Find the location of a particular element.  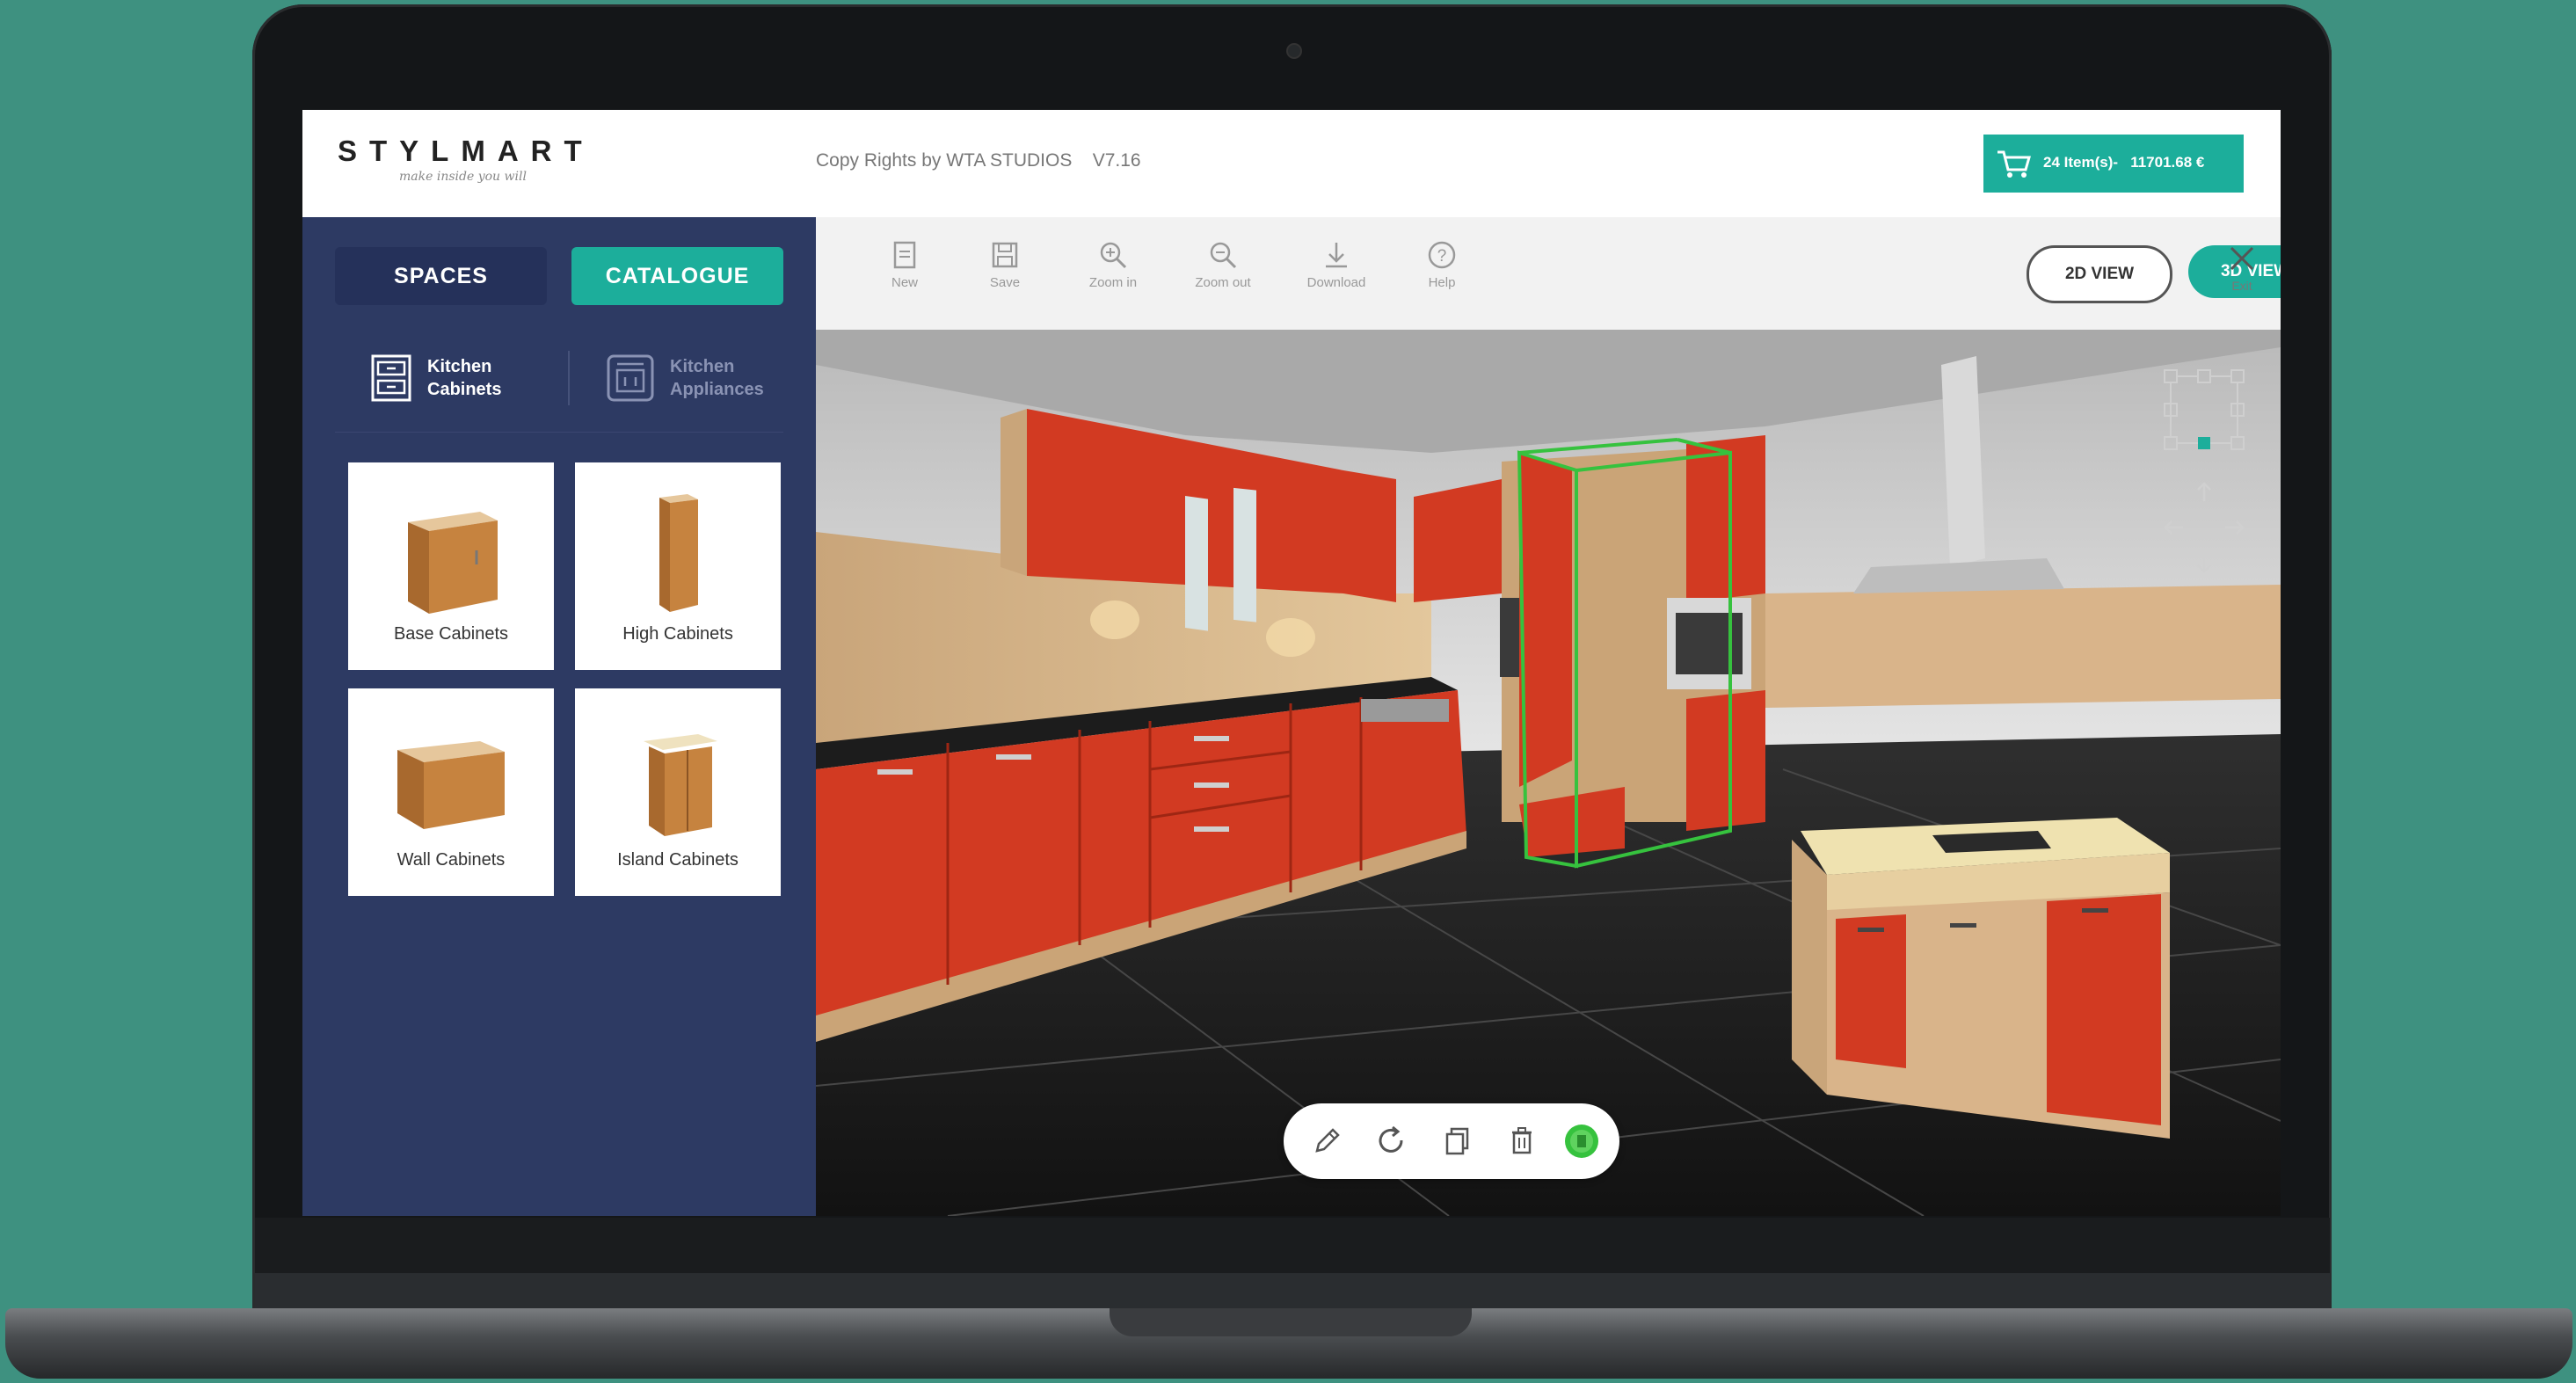

help-icon: ? is located at coordinates (1442, 255).